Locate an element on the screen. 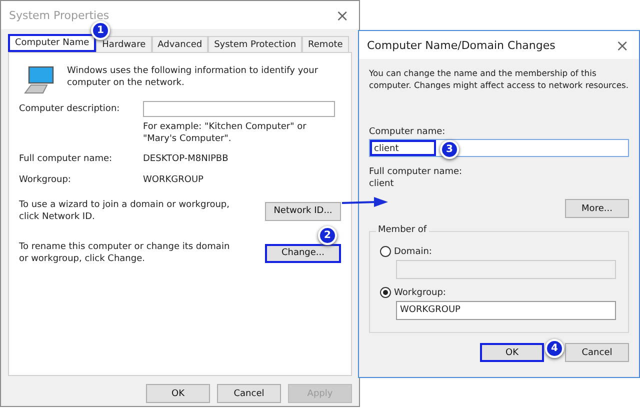 The height and width of the screenshot is (409, 640). computer-name-value: client is located at coordinates (382, 184).